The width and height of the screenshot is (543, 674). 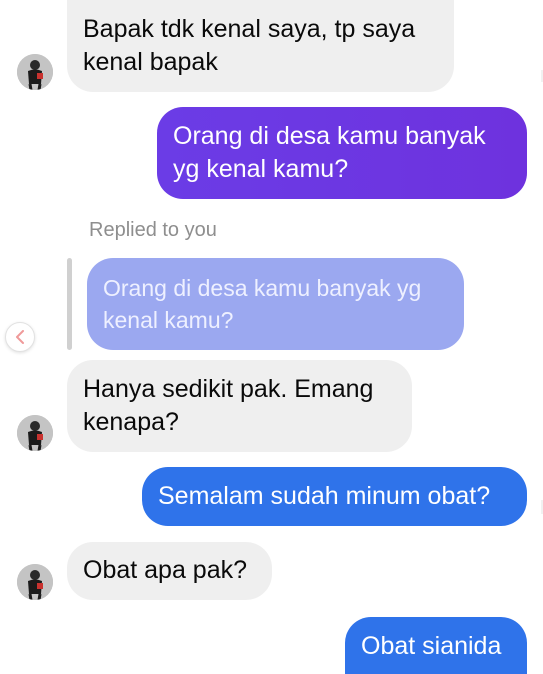 I want to click on outgoing-message: Semalam sudah minum obat?, so click(x=334, y=496).